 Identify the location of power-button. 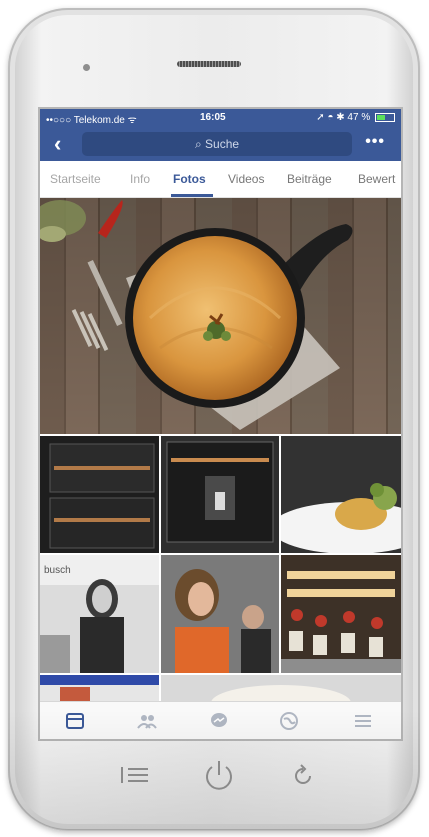
(219, 778).